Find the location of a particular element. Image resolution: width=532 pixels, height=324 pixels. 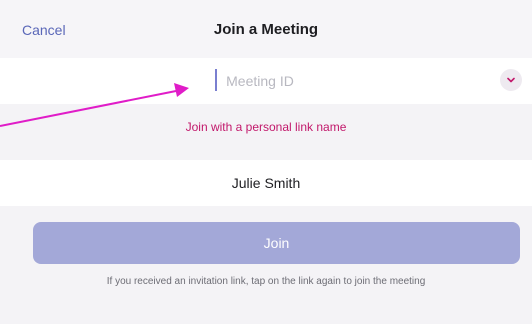

annotation-arrow is located at coordinates (94, 105).